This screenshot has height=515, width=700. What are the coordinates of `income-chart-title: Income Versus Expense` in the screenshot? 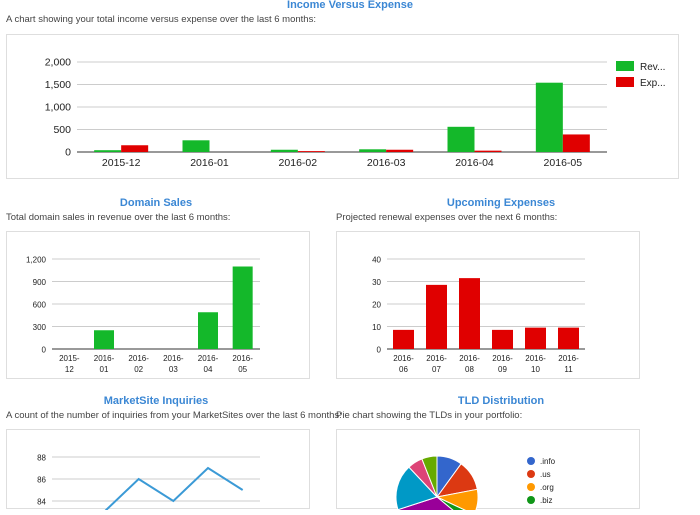 It's located at (350, 5).